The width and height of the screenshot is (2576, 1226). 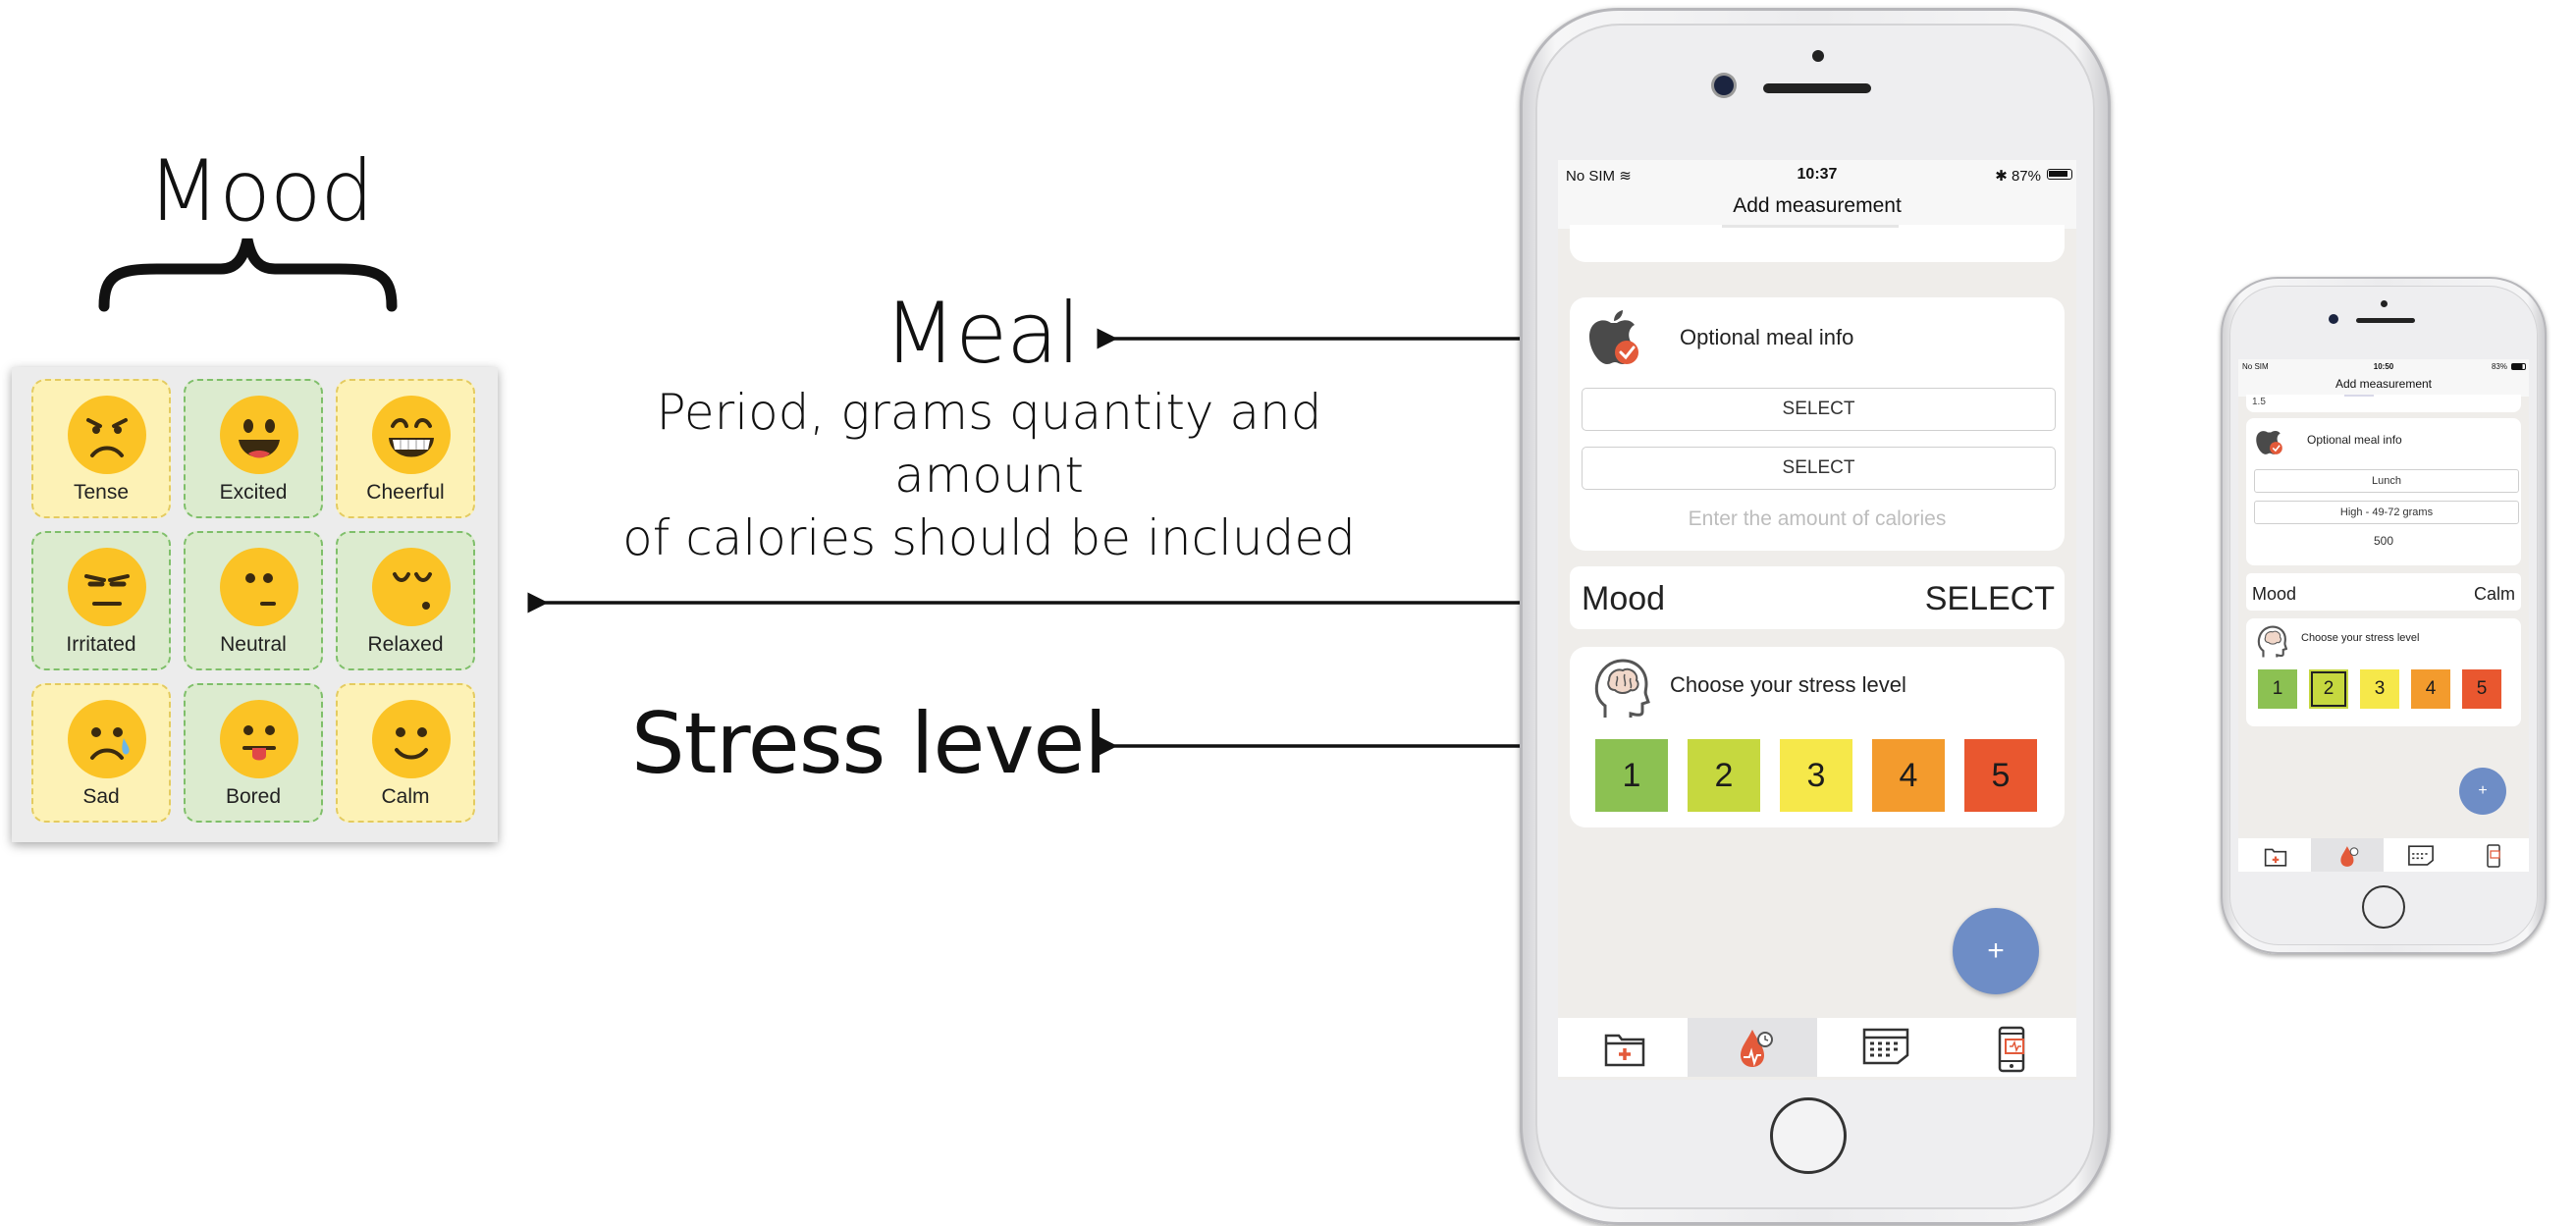 I want to click on nav-bar-title: Add measurement, so click(x=1817, y=209).